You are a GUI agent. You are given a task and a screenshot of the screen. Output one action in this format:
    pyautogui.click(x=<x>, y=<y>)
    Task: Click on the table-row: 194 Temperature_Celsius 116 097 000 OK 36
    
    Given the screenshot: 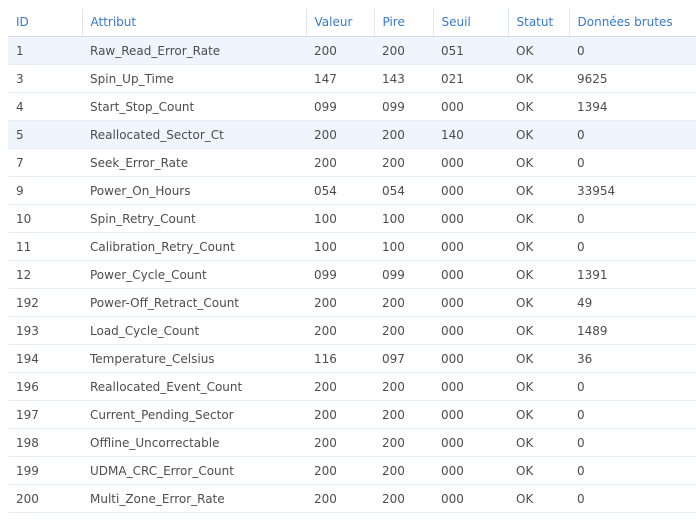 What is the action you would take?
    pyautogui.click(x=352, y=358)
    